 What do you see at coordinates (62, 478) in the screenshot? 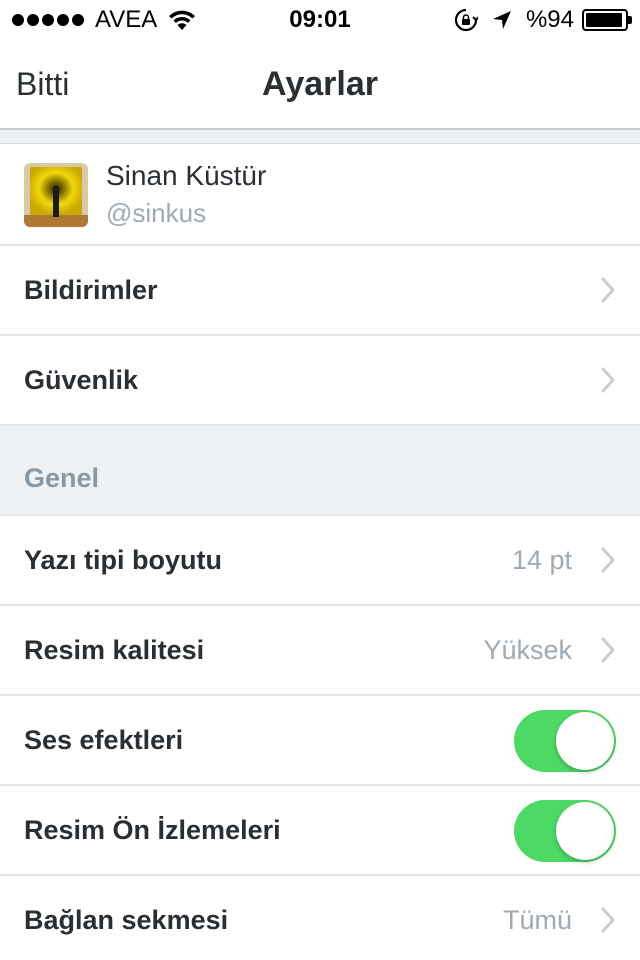
I see `section-header-label: Genel` at bounding box center [62, 478].